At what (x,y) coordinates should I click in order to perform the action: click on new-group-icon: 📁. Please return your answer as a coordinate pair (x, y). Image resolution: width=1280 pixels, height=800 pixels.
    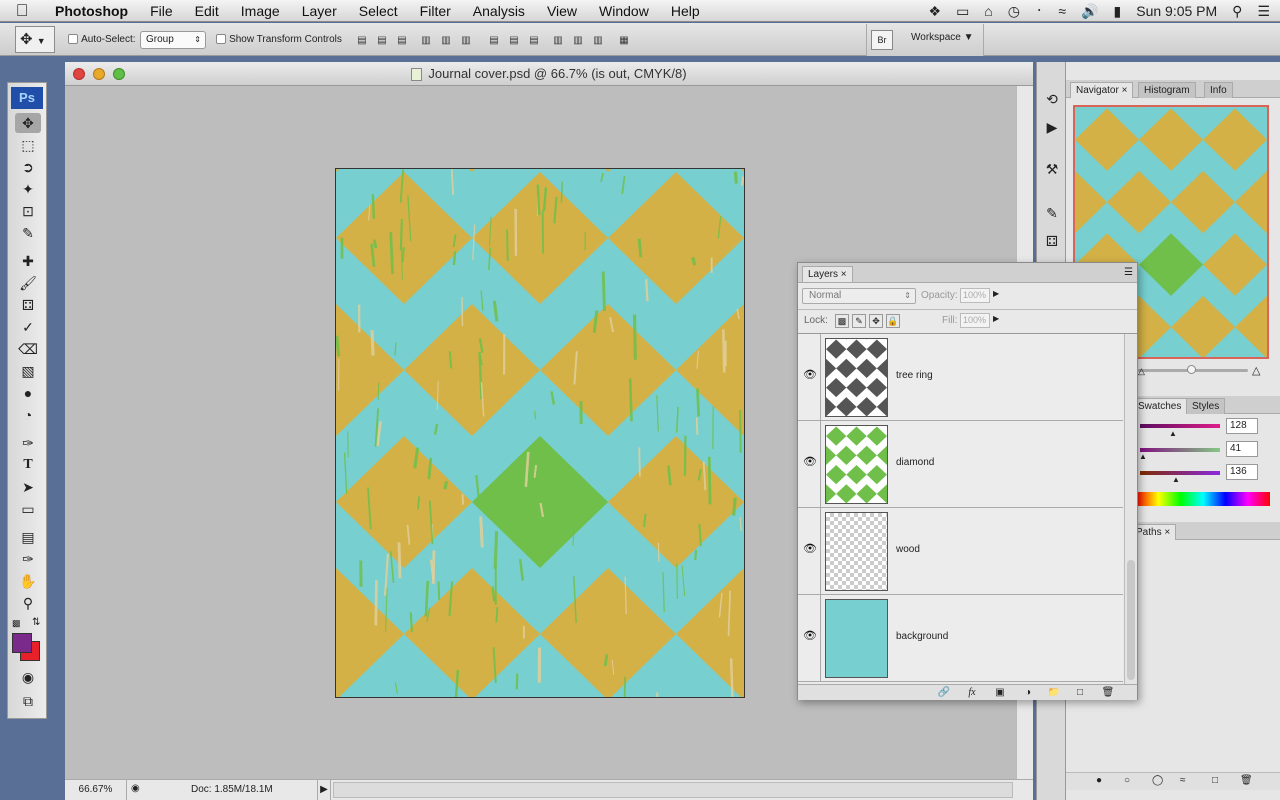
    Looking at the image, I should click on (1054, 693).